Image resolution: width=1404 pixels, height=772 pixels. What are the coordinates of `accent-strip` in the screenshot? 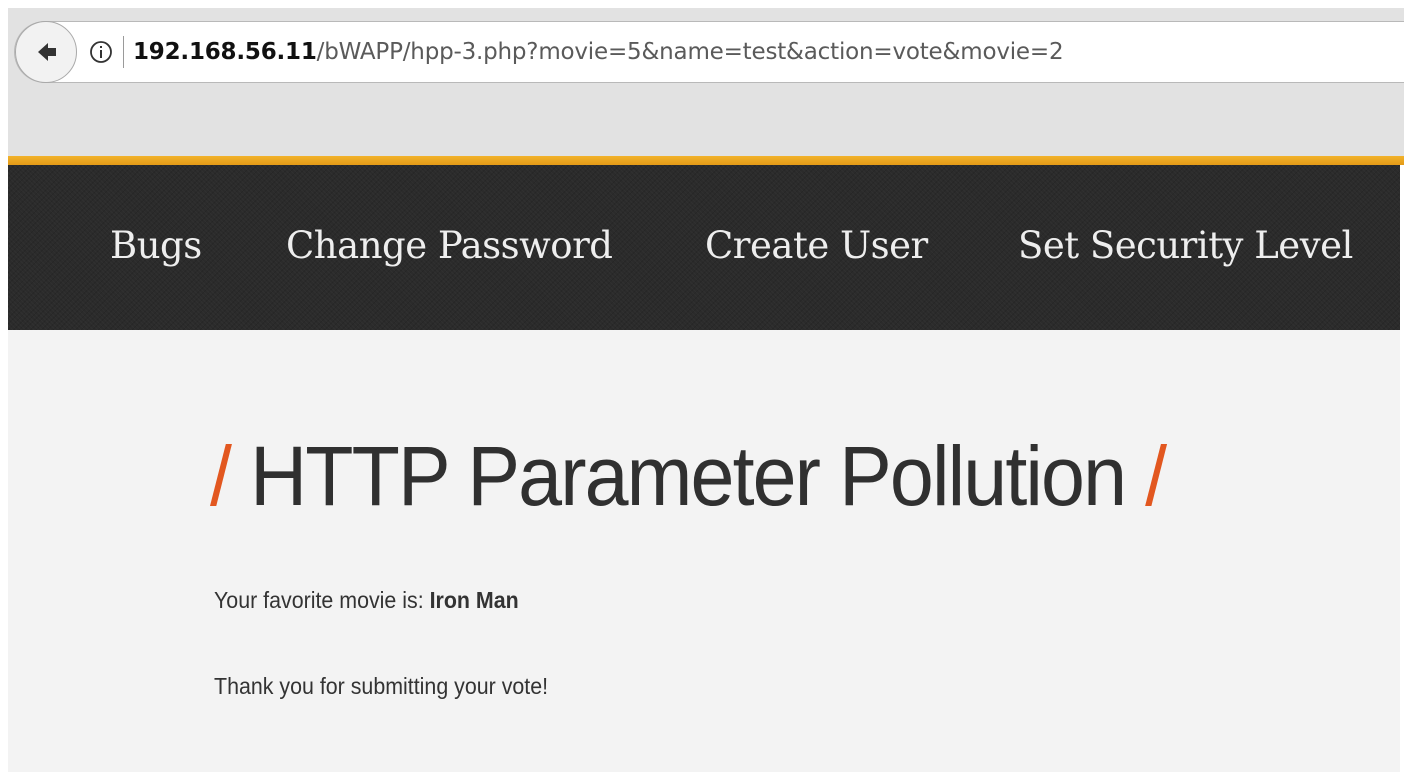 It's located at (706, 160).